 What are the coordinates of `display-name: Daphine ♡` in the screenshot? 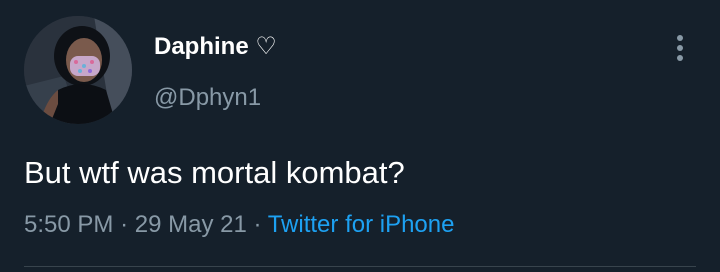 It's located at (215, 47).